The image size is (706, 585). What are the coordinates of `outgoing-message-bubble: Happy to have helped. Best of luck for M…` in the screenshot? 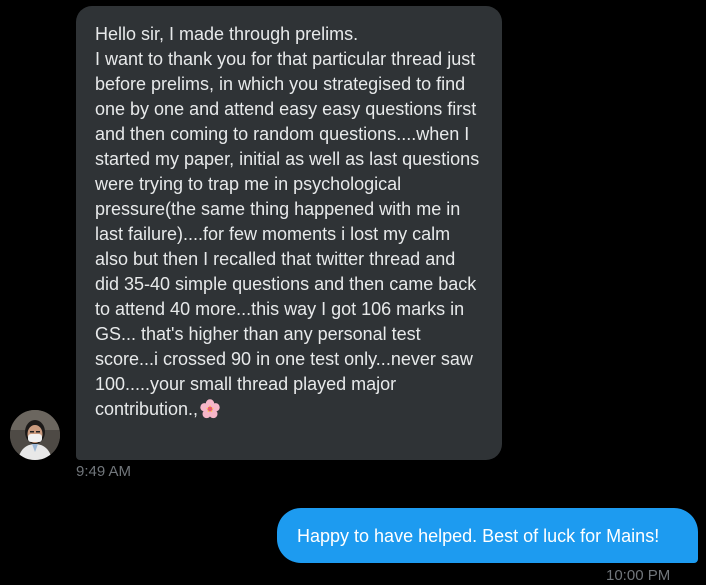 It's located at (487, 535).